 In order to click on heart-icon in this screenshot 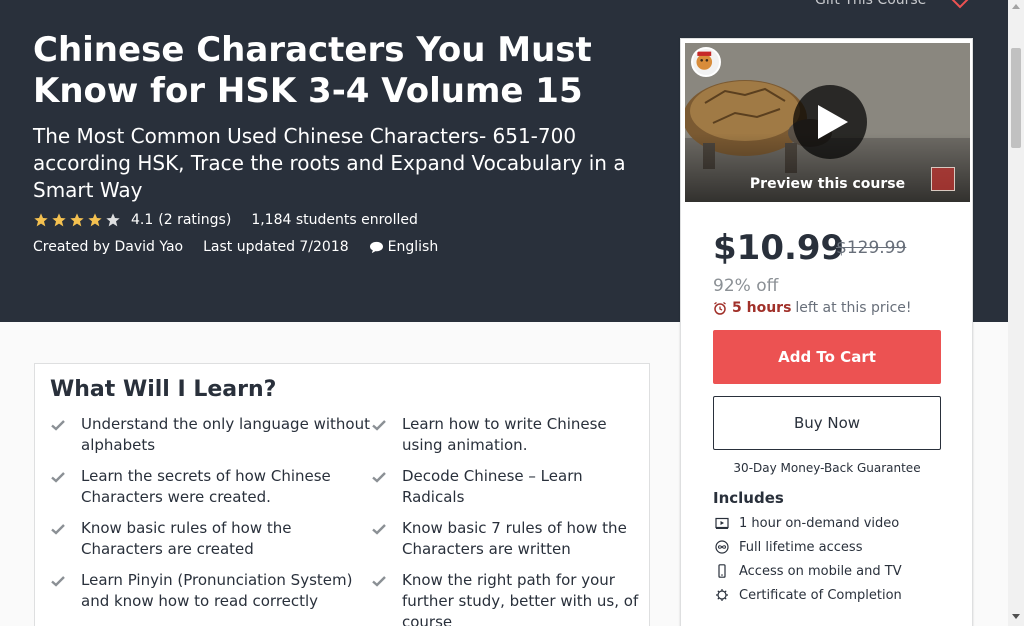, I will do `click(960, 5)`.